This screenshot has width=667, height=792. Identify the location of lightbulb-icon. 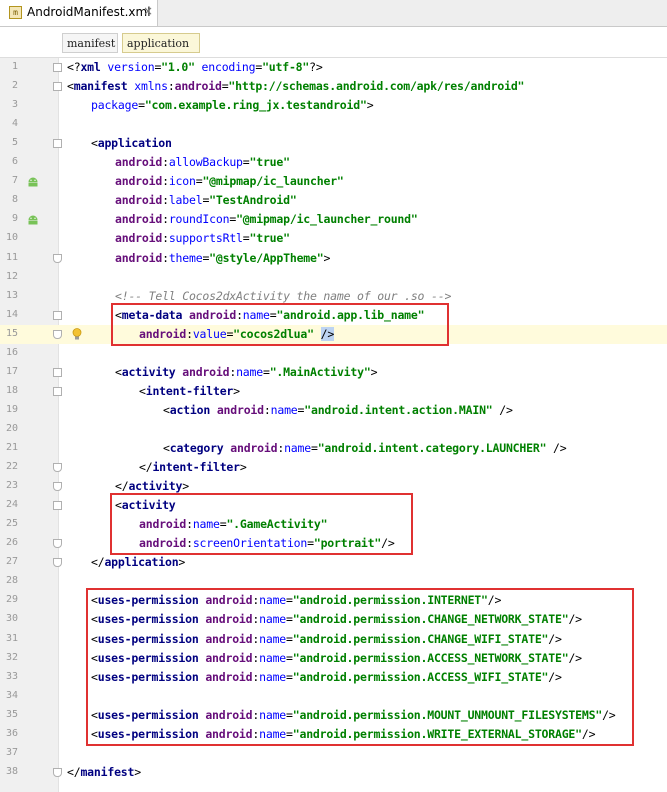
(77, 334).